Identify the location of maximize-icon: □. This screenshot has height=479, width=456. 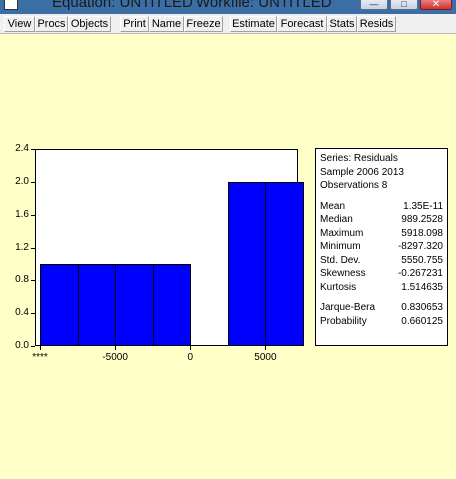
(404, 4).